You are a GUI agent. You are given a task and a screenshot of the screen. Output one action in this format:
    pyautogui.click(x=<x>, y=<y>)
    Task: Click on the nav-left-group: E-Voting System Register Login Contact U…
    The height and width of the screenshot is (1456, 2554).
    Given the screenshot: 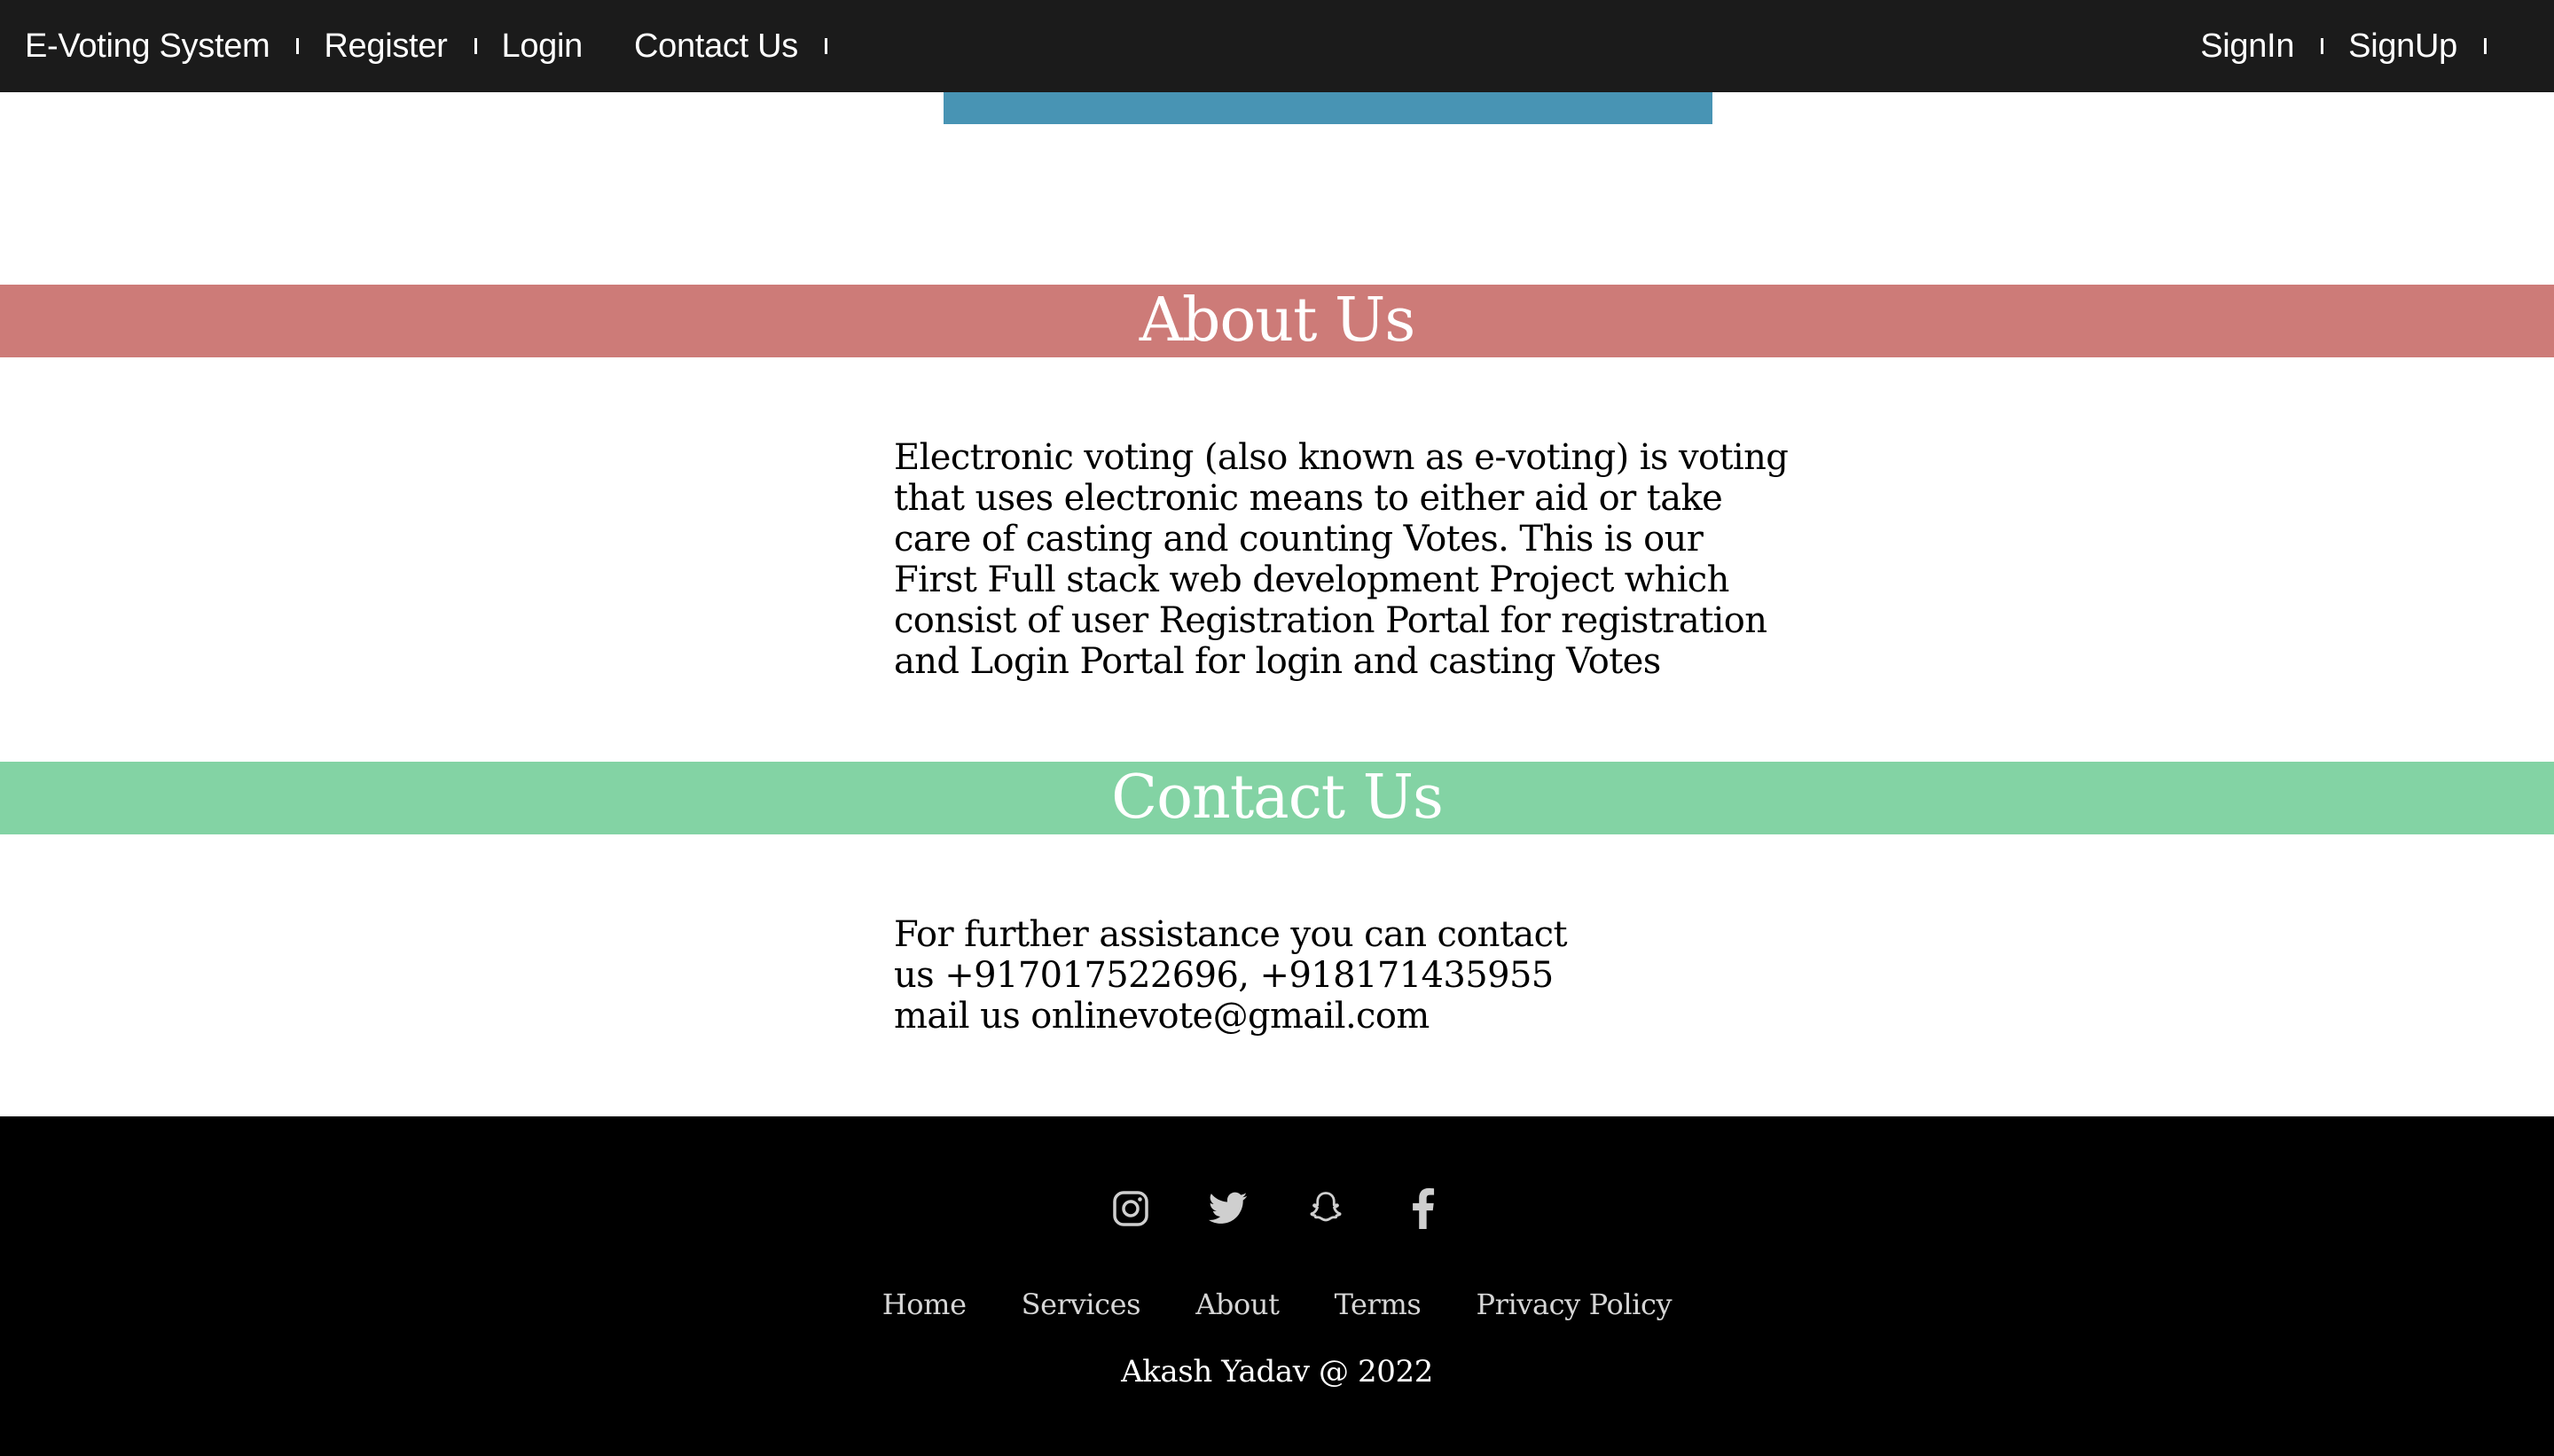 What is the action you would take?
    pyautogui.click(x=438, y=46)
    